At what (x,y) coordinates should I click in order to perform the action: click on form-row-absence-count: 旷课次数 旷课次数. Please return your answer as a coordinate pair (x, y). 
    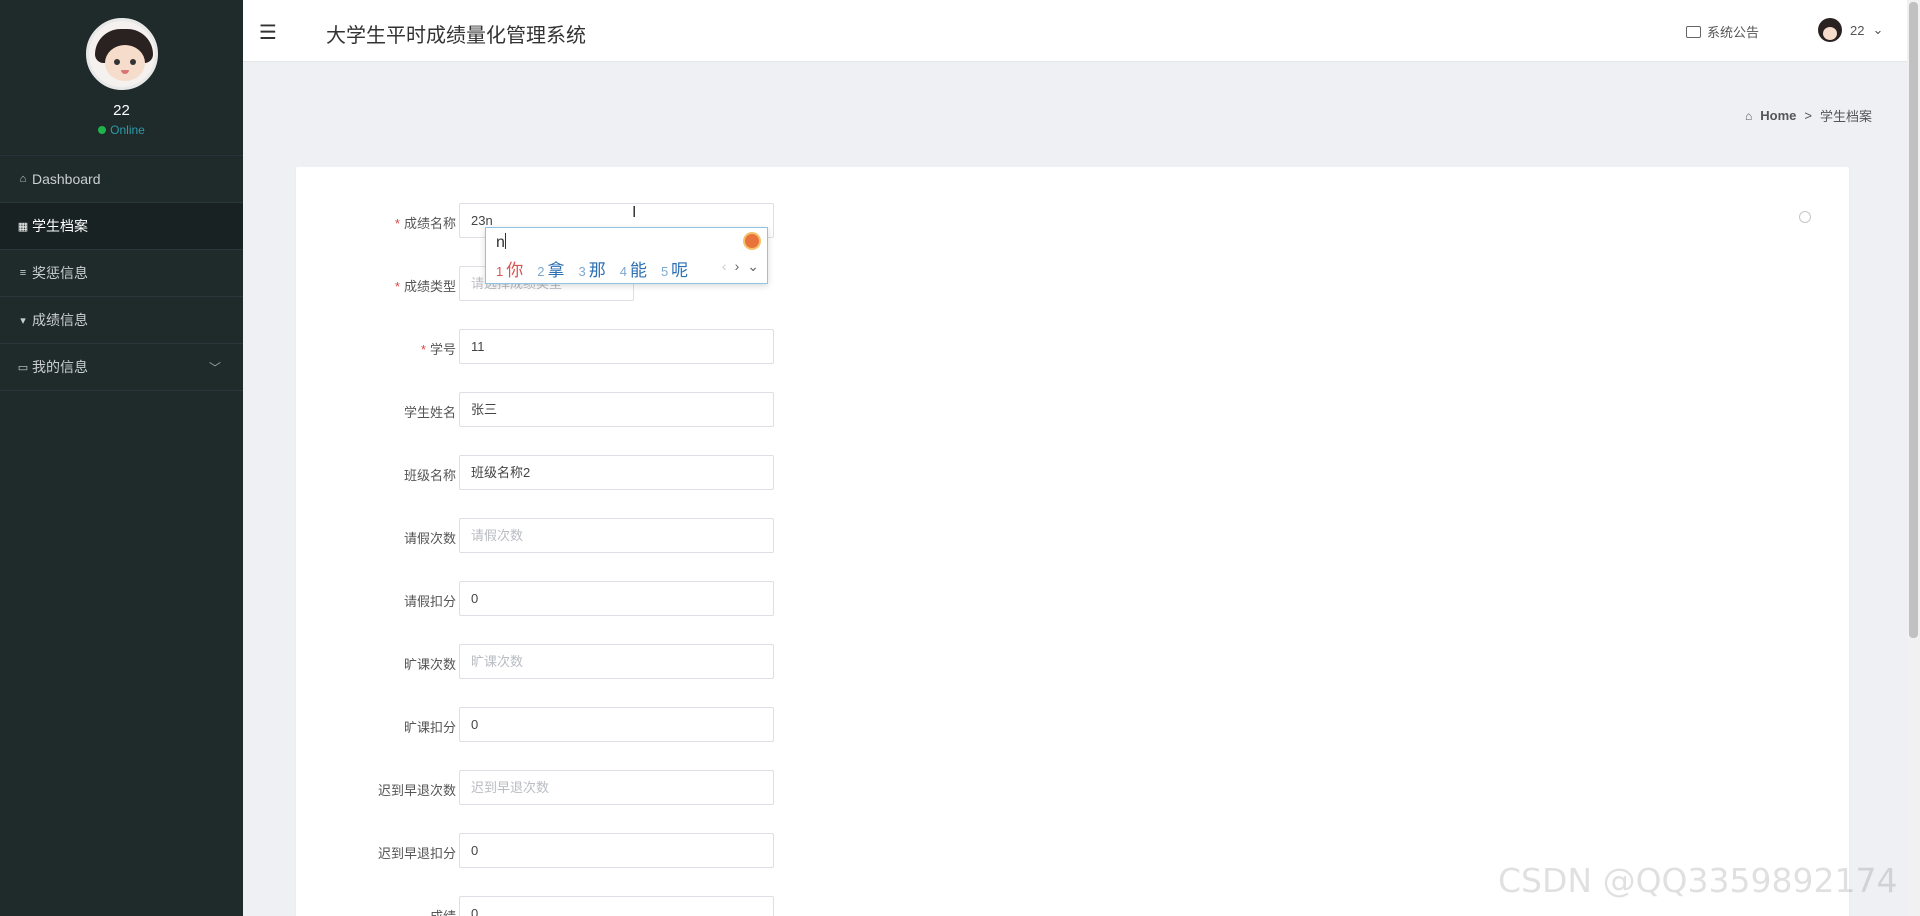
    Looking at the image, I should click on (696, 662).